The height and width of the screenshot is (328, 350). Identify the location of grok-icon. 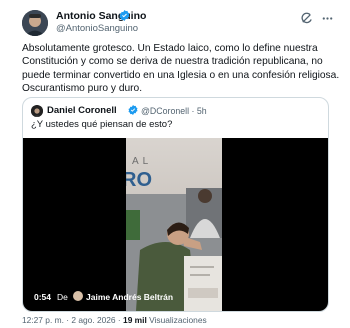
(306, 18).